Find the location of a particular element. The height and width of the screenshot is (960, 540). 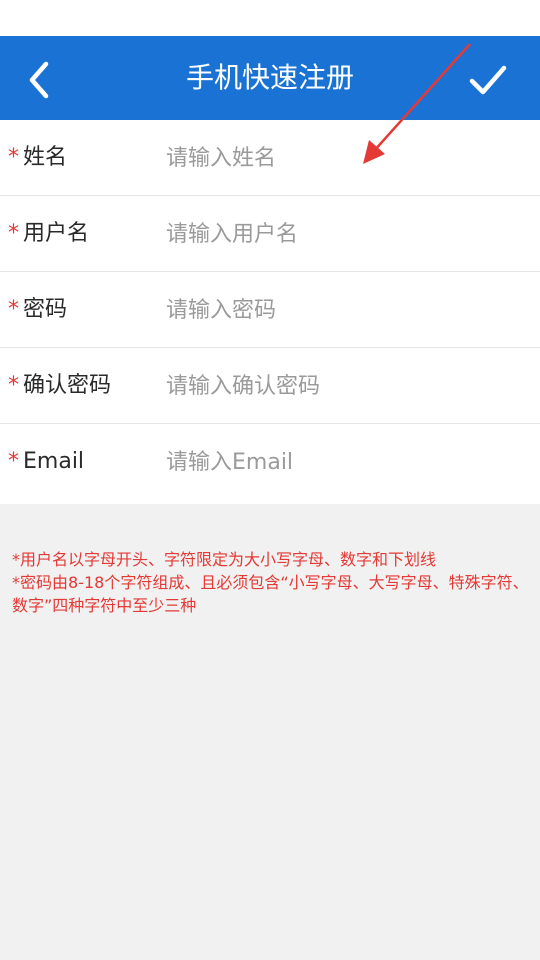

username-rule-note: *用户名以字母开头、字符限定为大小写字母、数字和下划线 is located at coordinates (224, 559).